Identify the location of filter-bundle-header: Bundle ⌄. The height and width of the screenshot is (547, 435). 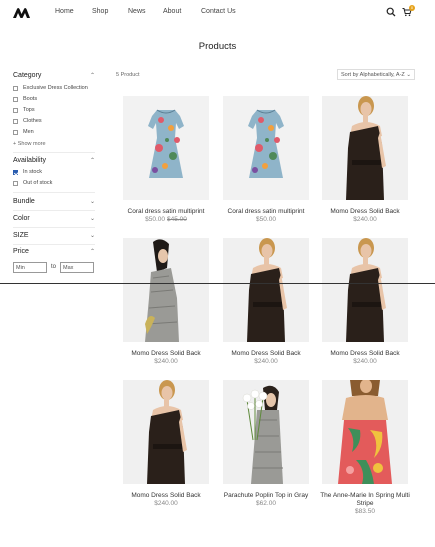
(54, 203).